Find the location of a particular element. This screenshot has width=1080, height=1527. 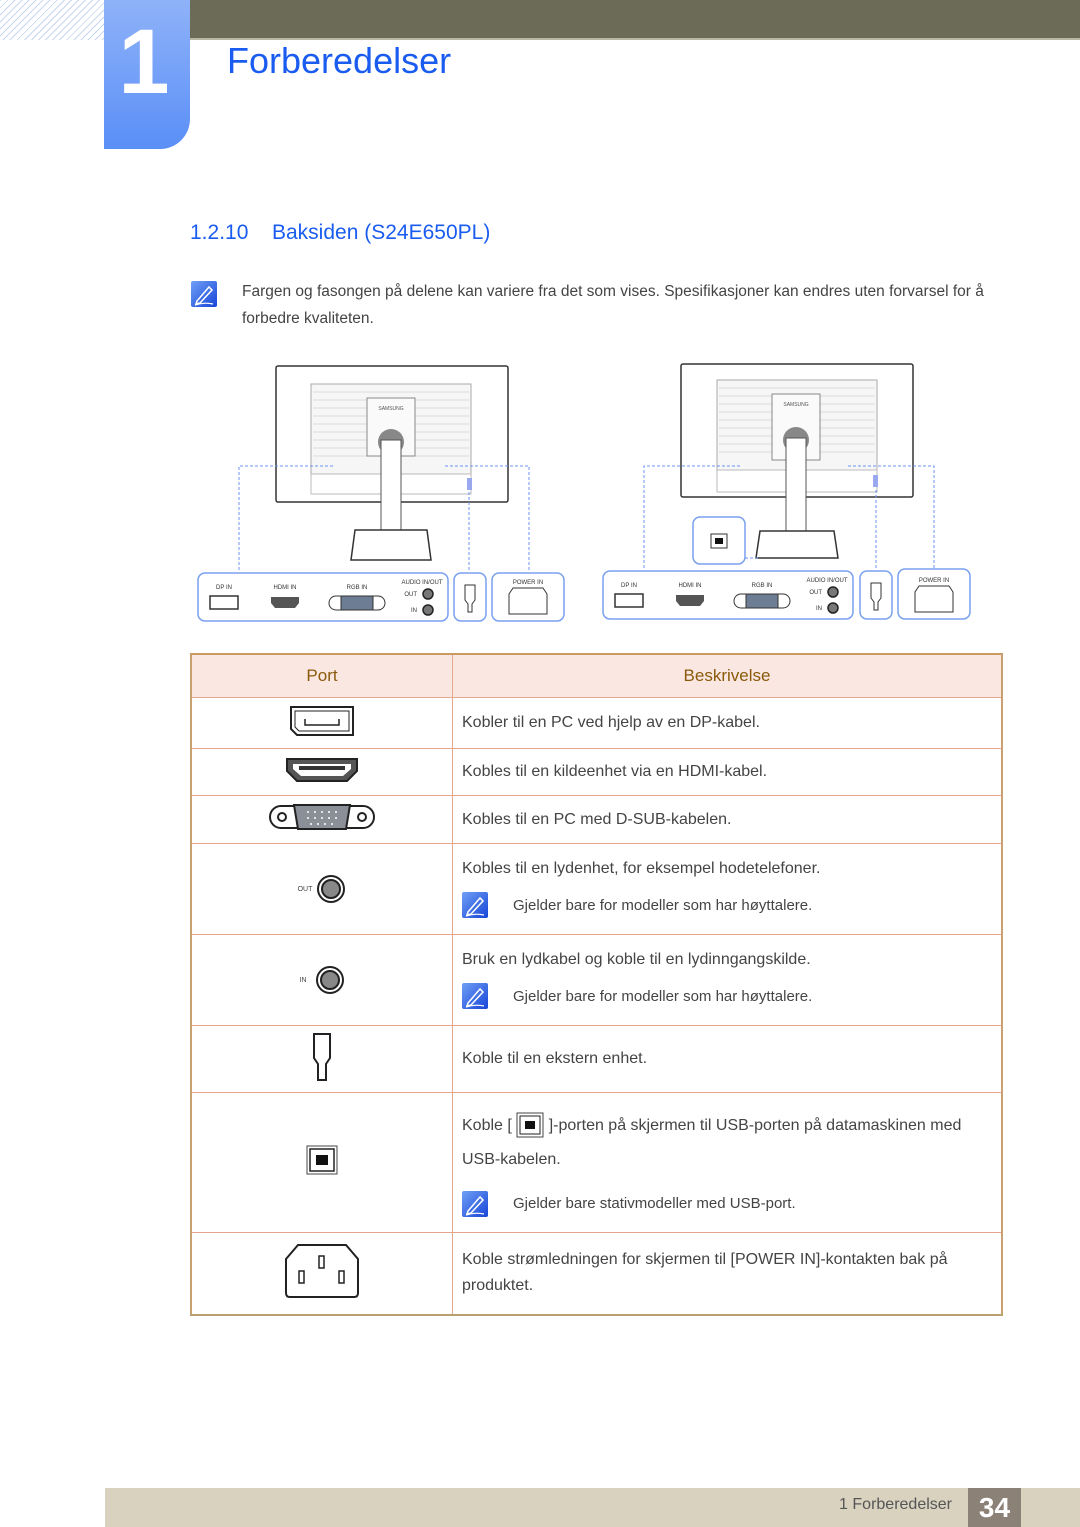

table-row: Kobles til en PC med D-SUB-kabelen. is located at coordinates (596, 819).